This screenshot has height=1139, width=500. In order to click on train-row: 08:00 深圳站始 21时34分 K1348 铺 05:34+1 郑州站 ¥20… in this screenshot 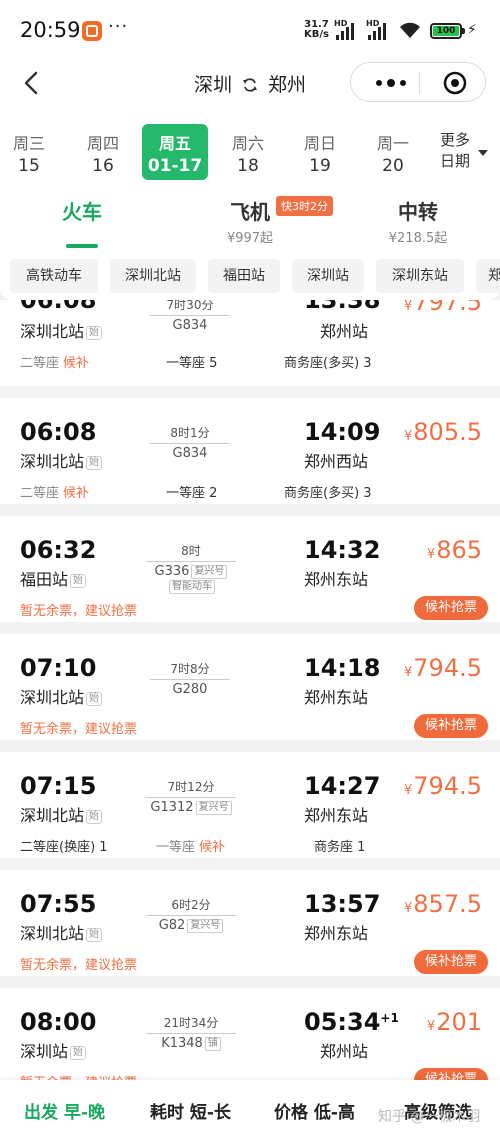, I will do `click(250, 1034)`.